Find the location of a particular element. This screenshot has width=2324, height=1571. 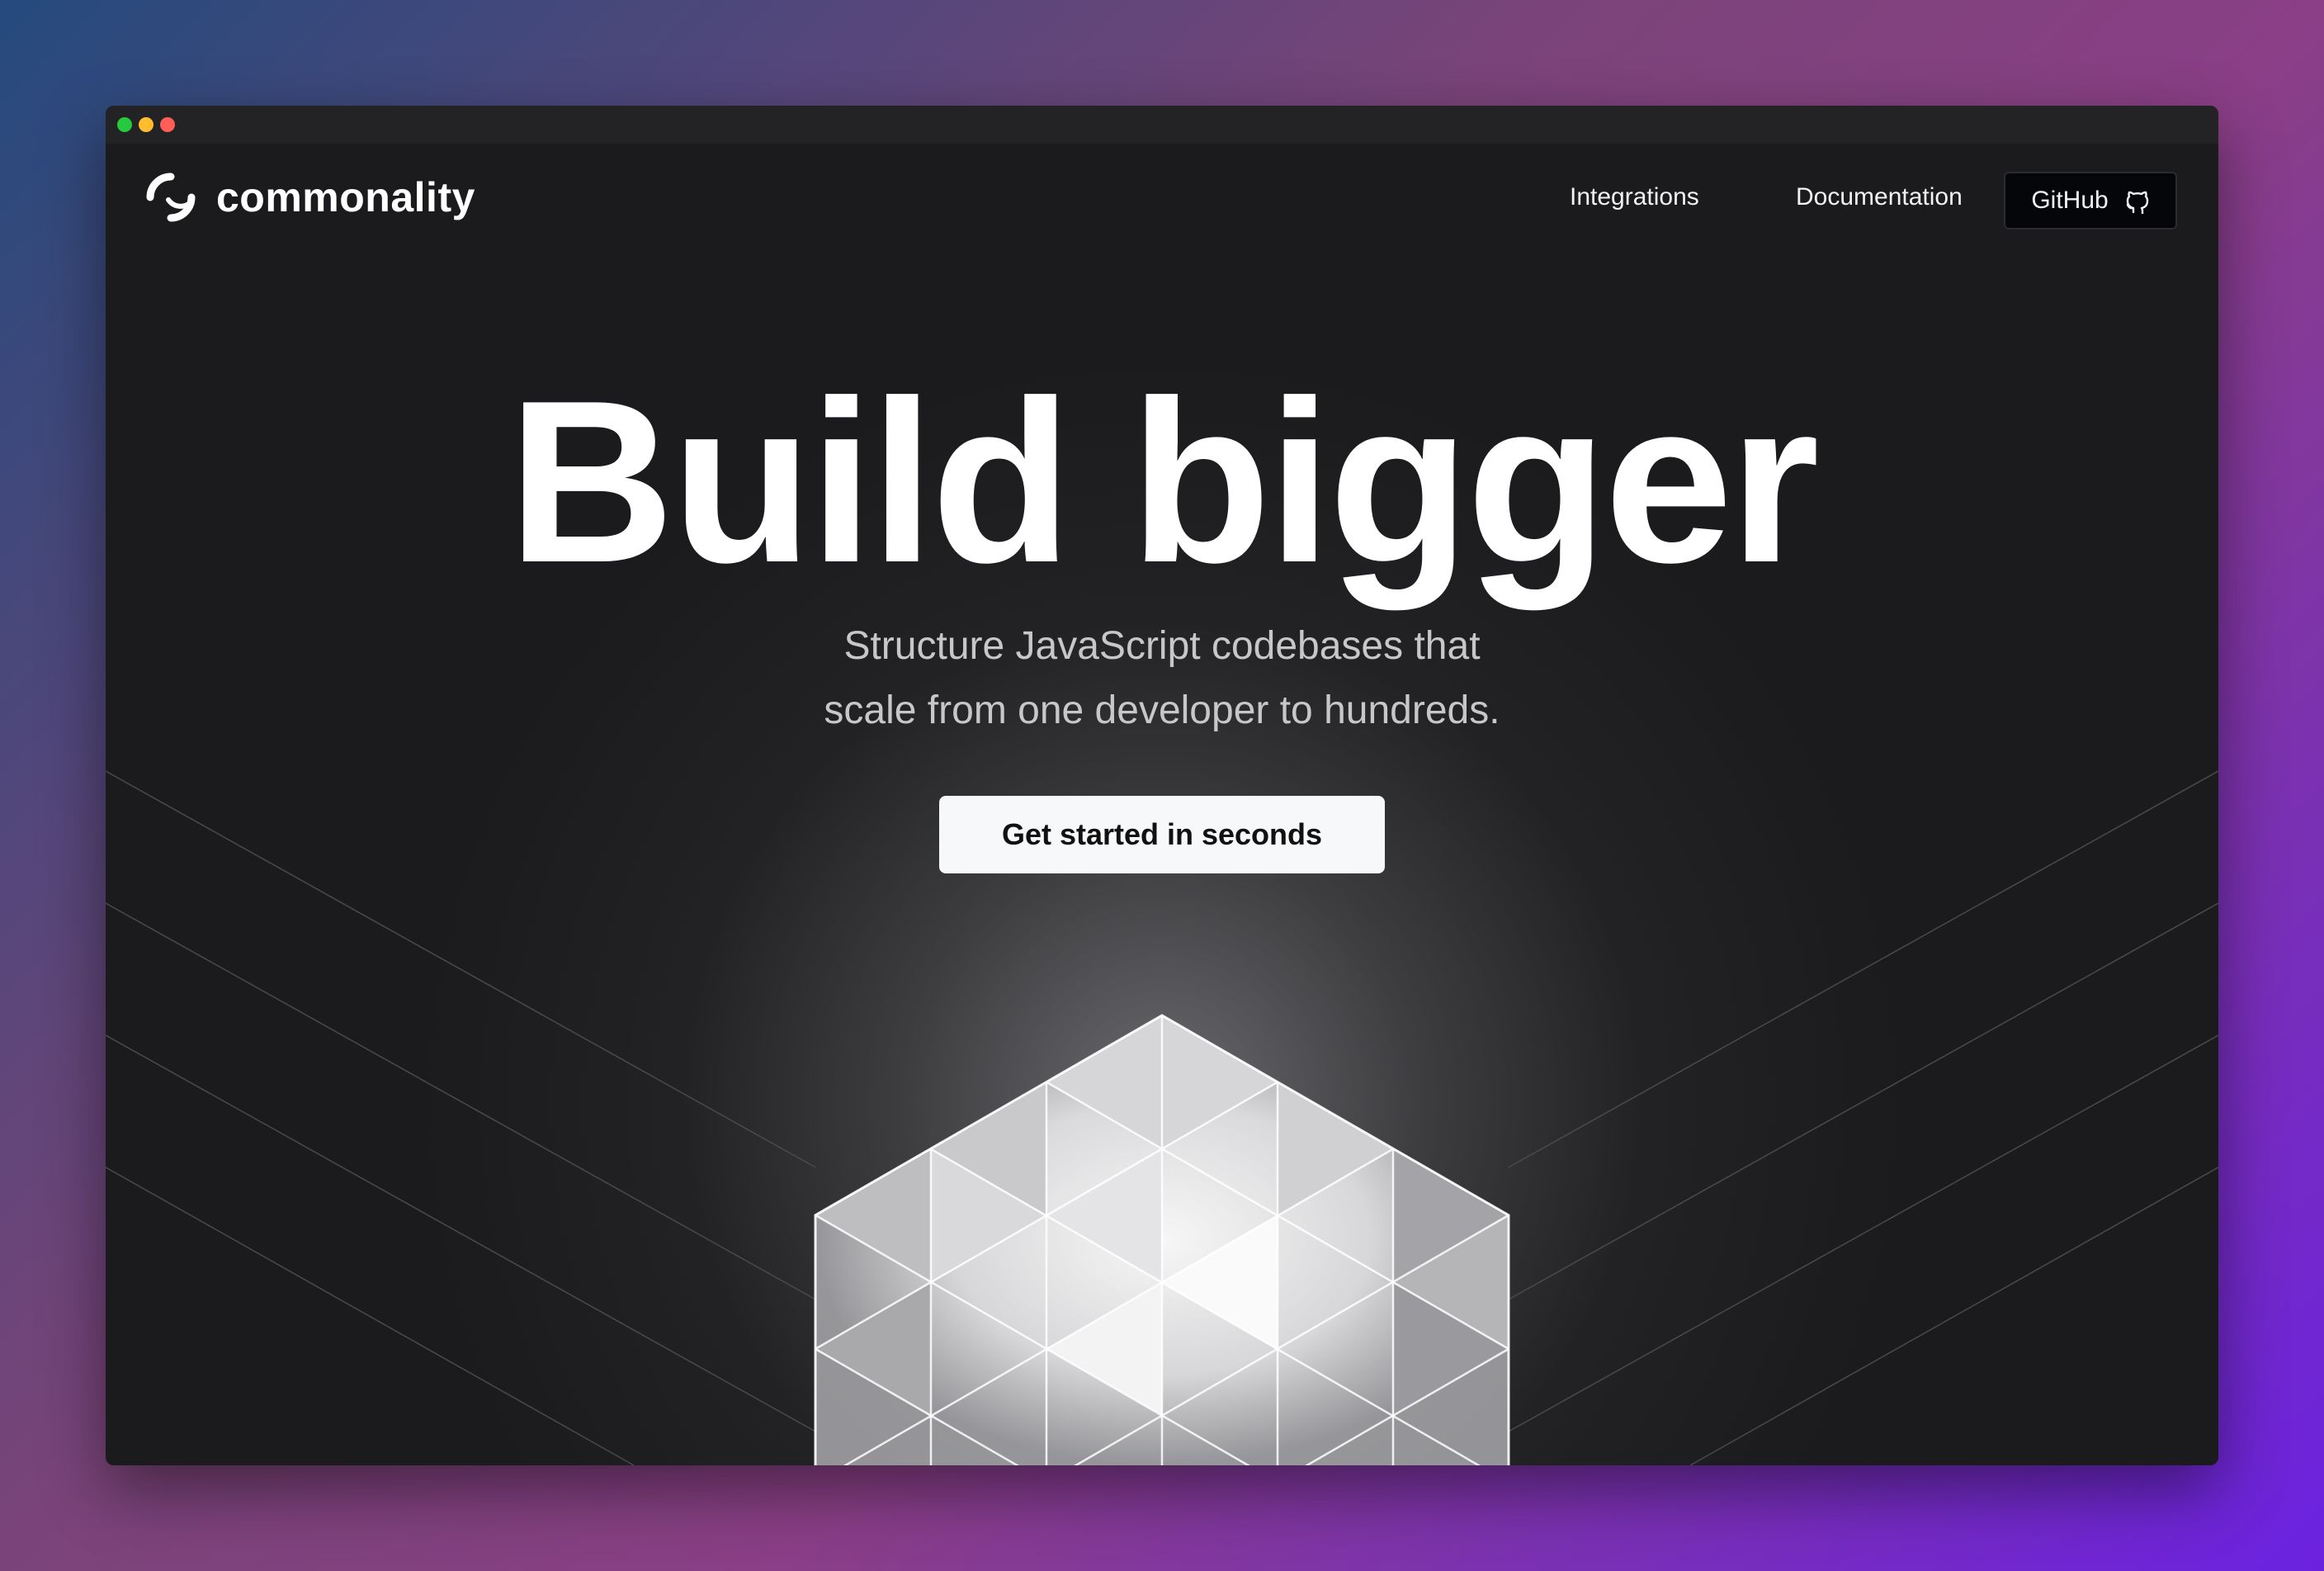

brand-home-link: commonality is located at coordinates (310, 197).